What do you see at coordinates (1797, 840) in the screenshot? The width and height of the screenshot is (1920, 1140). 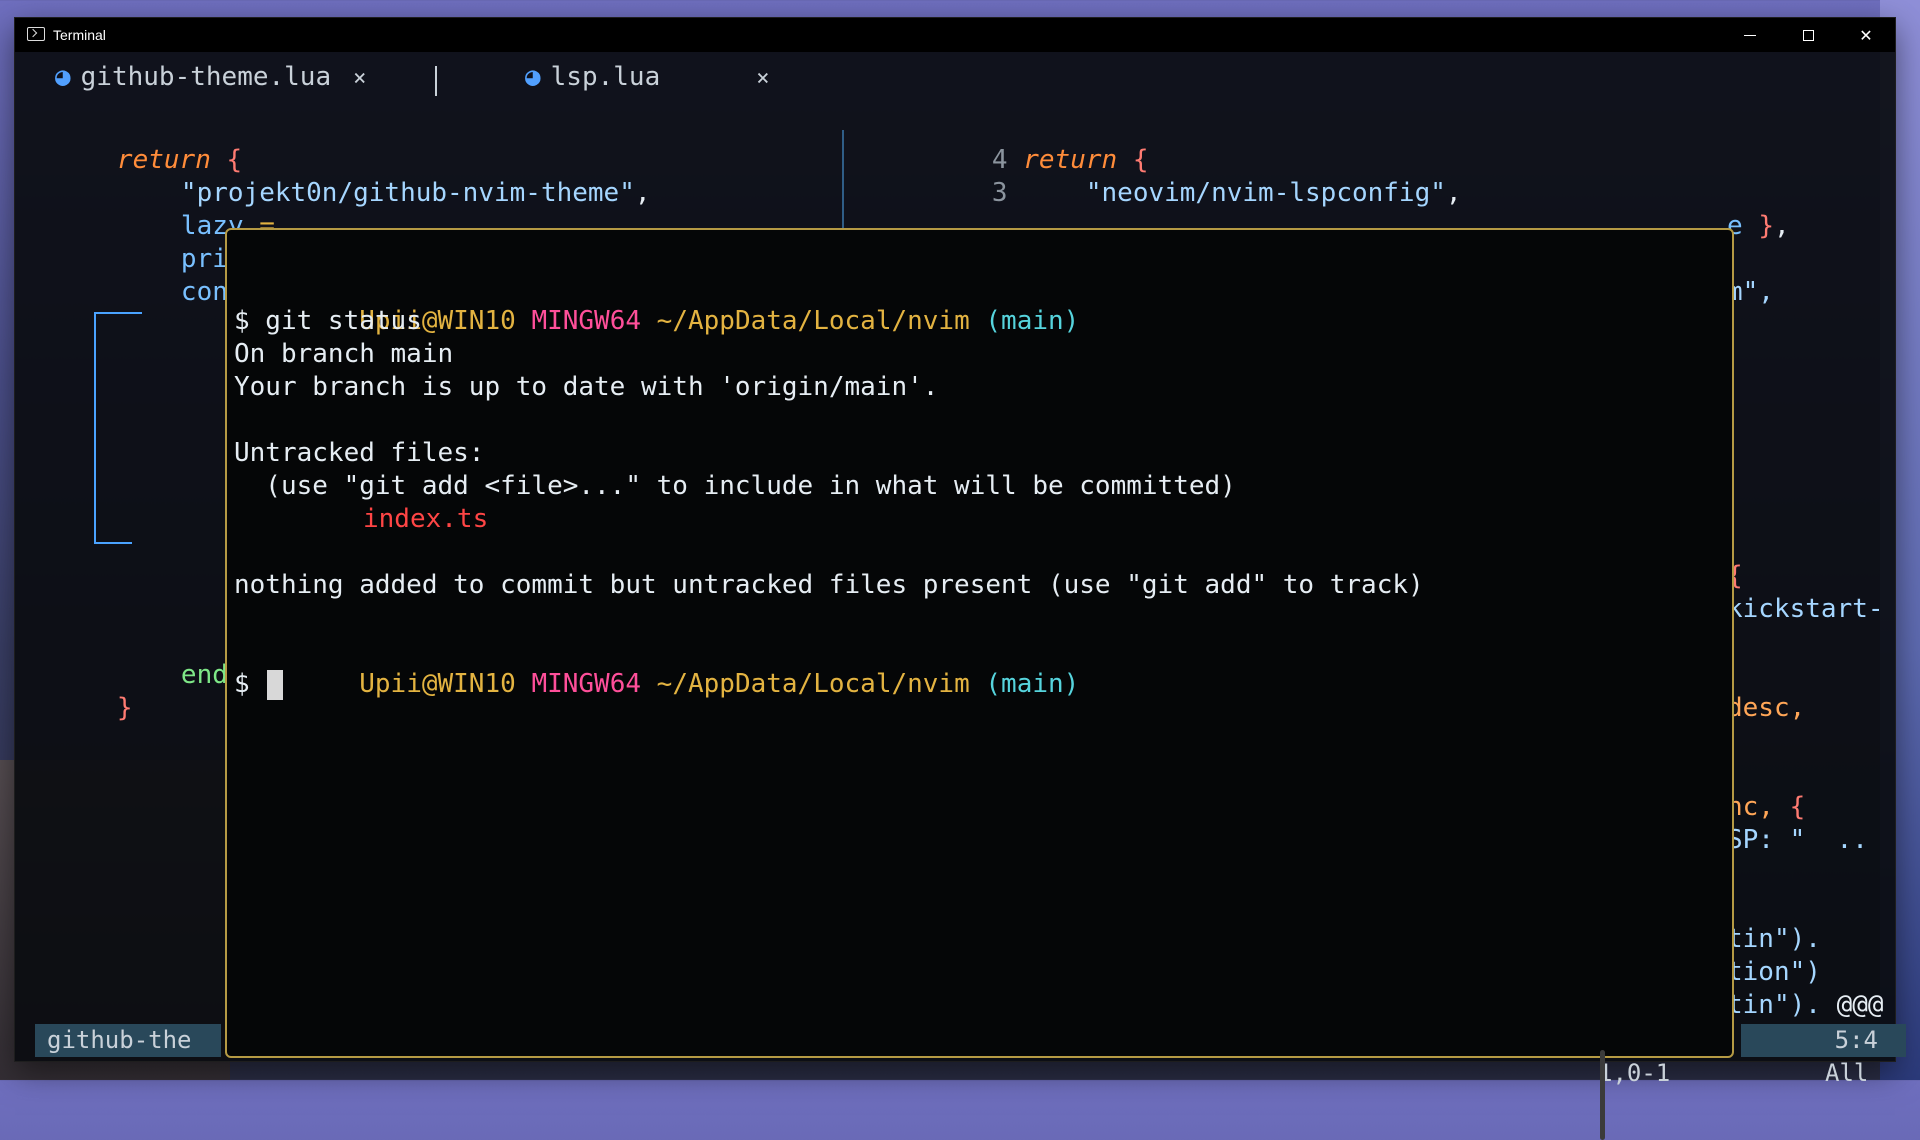 I see `code-snippet: SP: " ..` at bounding box center [1797, 840].